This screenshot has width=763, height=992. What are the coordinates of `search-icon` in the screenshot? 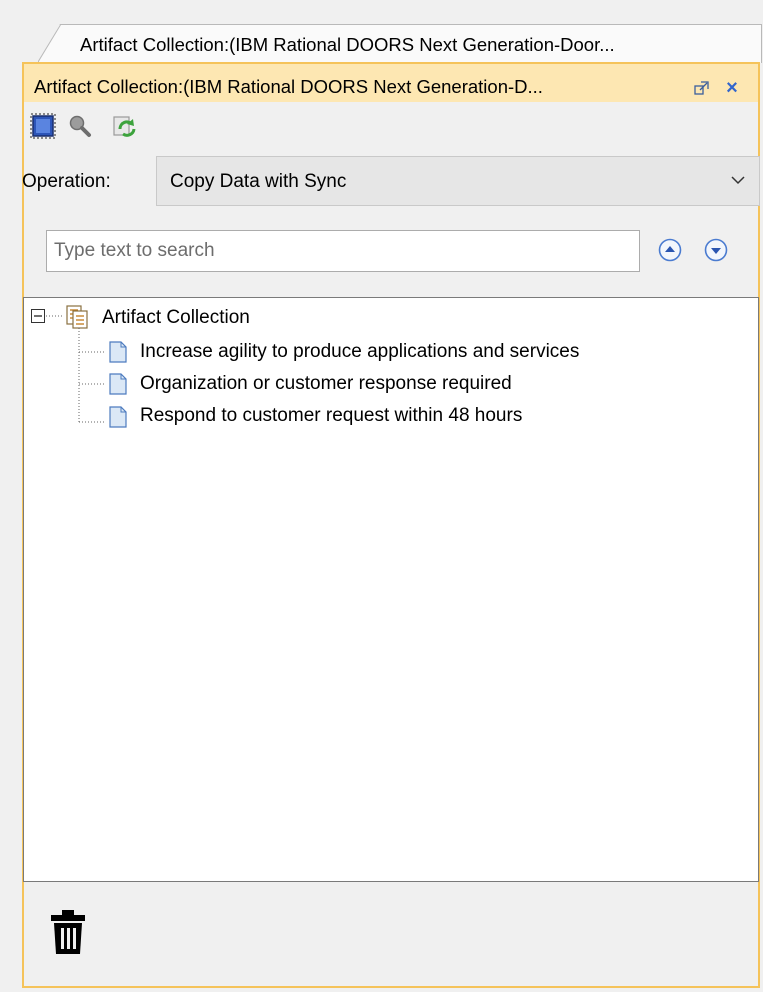 It's located at (80, 126).